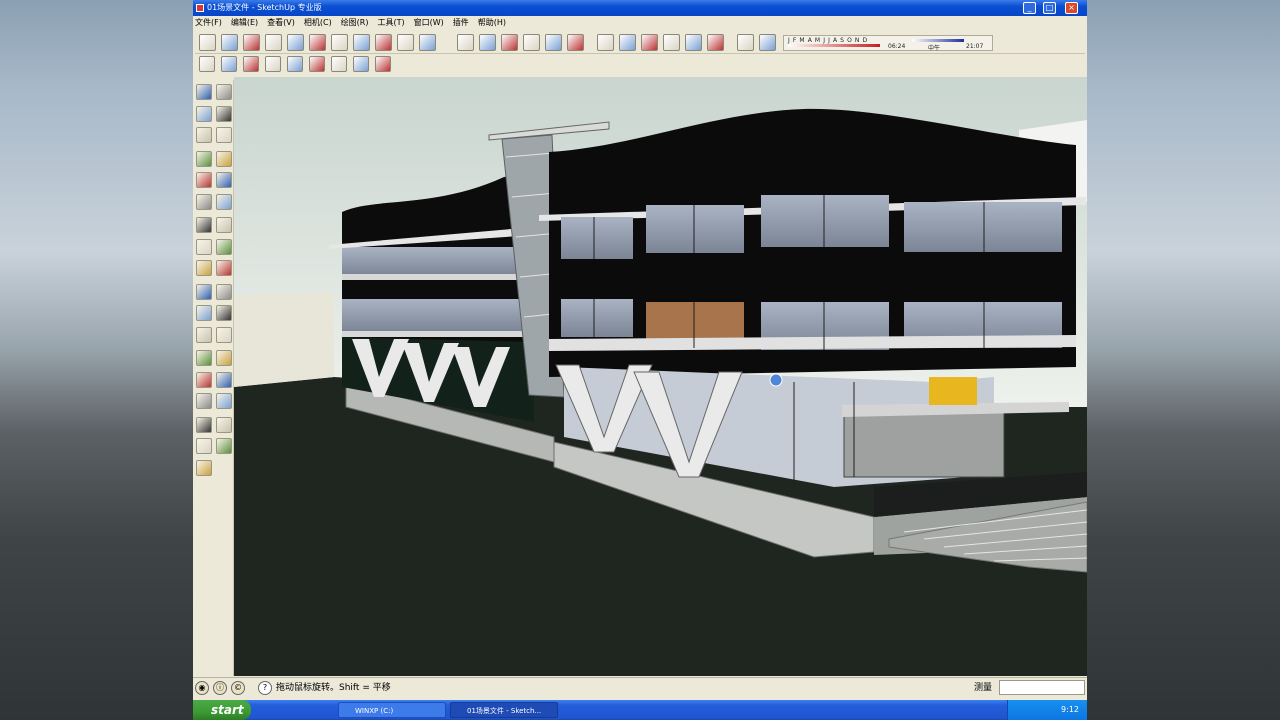 The width and height of the screenshot is (1280, 720). I want to click on line-icon, so click(224, 135).